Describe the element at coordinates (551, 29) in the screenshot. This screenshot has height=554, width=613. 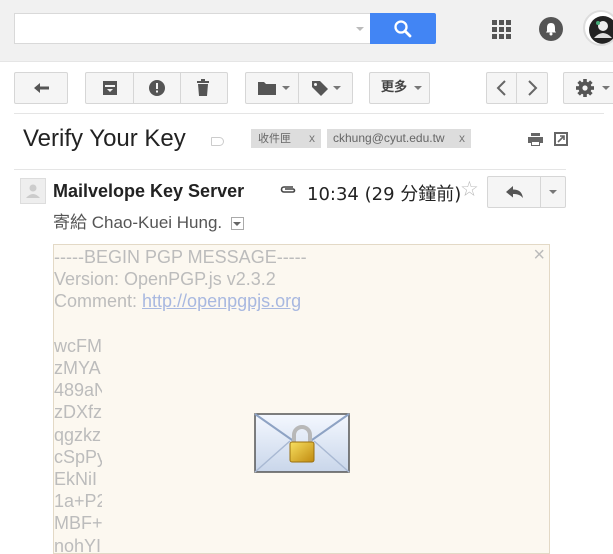
I see `notifications-bell-icon` at that location.